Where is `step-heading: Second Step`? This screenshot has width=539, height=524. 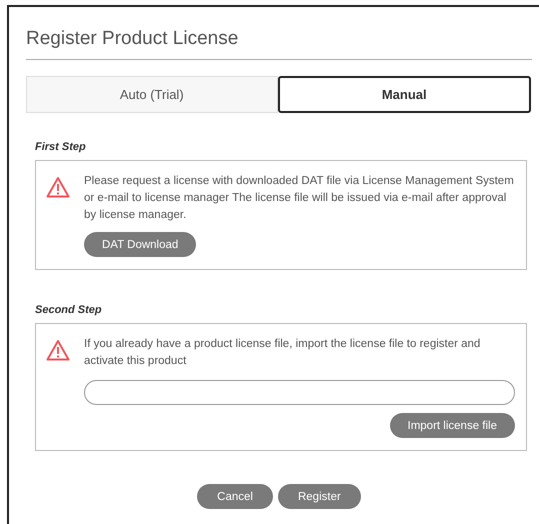 step-heading: Second Step is located at coordinates (69, 310).